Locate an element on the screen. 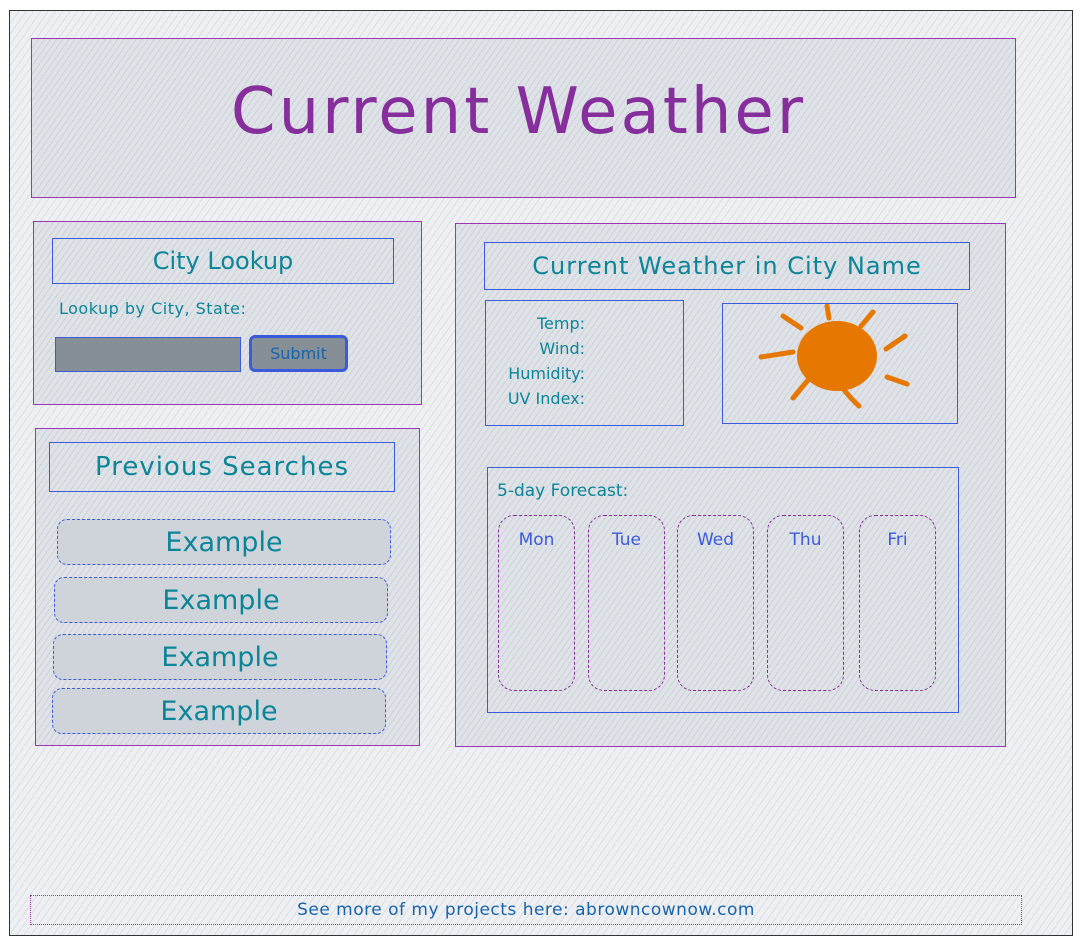 The image size is (1086, 945). uv-index-label: UV Index: is located at coordinates (546, 398).